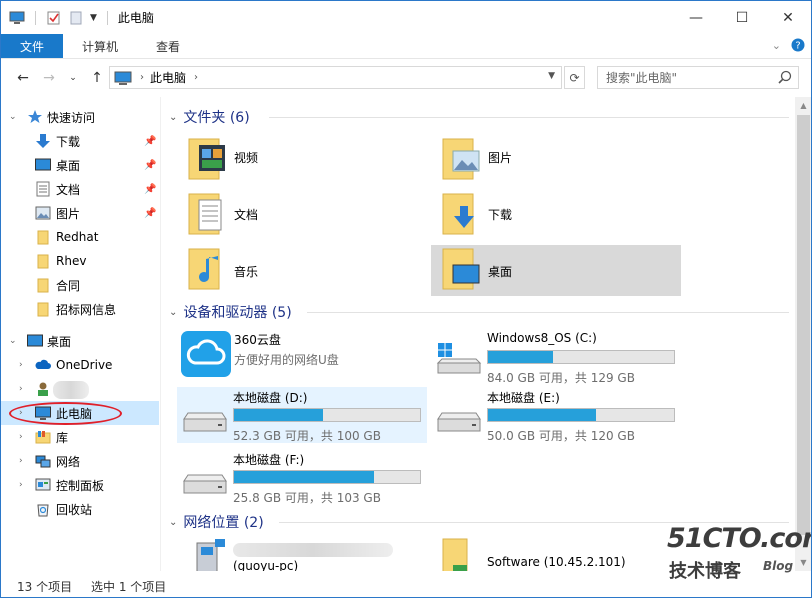  Describe the element at coordinates (559, 215) in the screenshot. I see `folder-tile-downloads: 下载` at that location.